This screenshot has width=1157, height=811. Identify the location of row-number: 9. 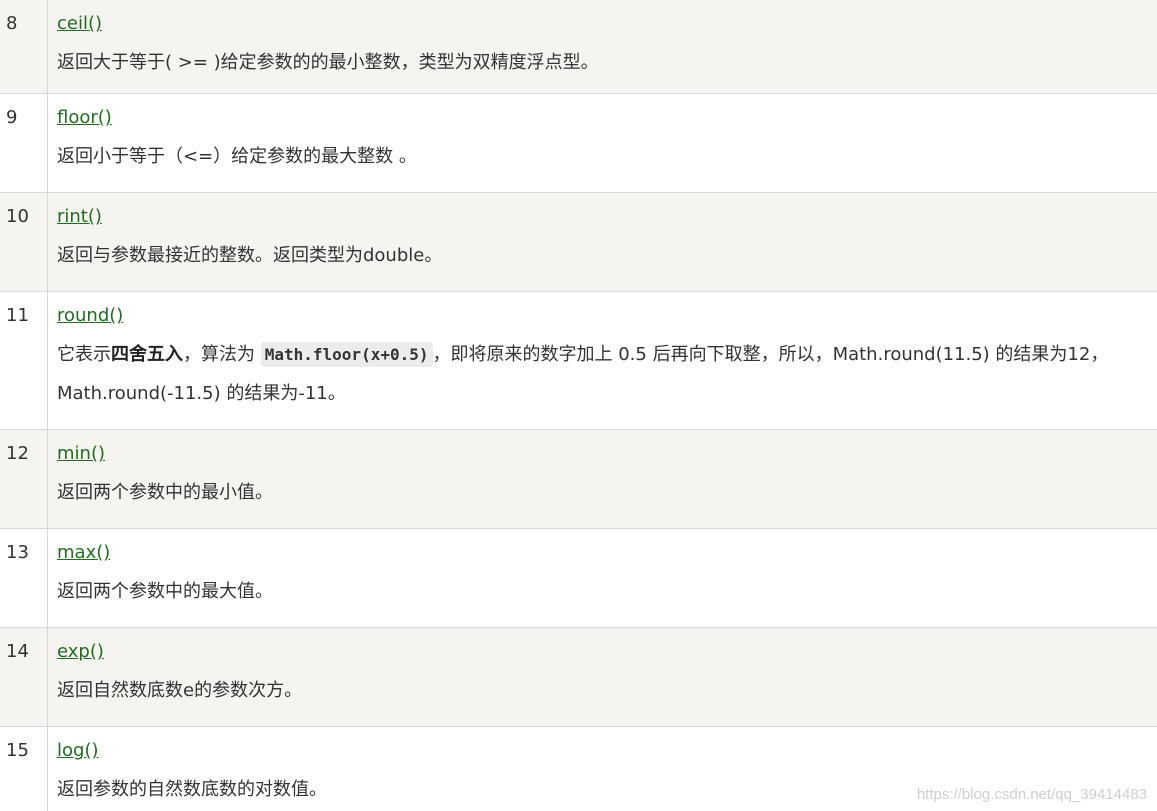
(12, 117).